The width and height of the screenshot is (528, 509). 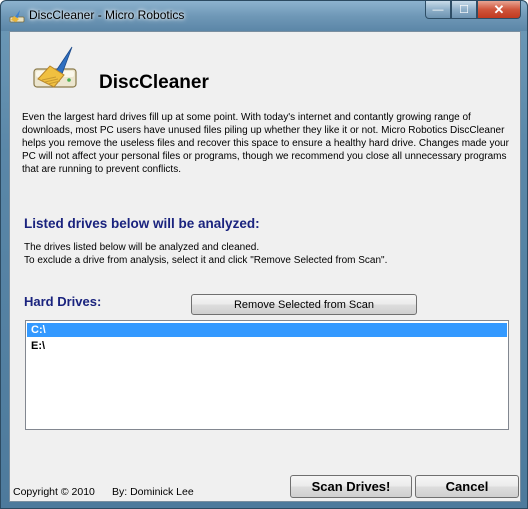 What do you see at coordinates (267, 346) in the screenshot?
I see `drive-item-e: E:\` at bounding box center [267, 346].